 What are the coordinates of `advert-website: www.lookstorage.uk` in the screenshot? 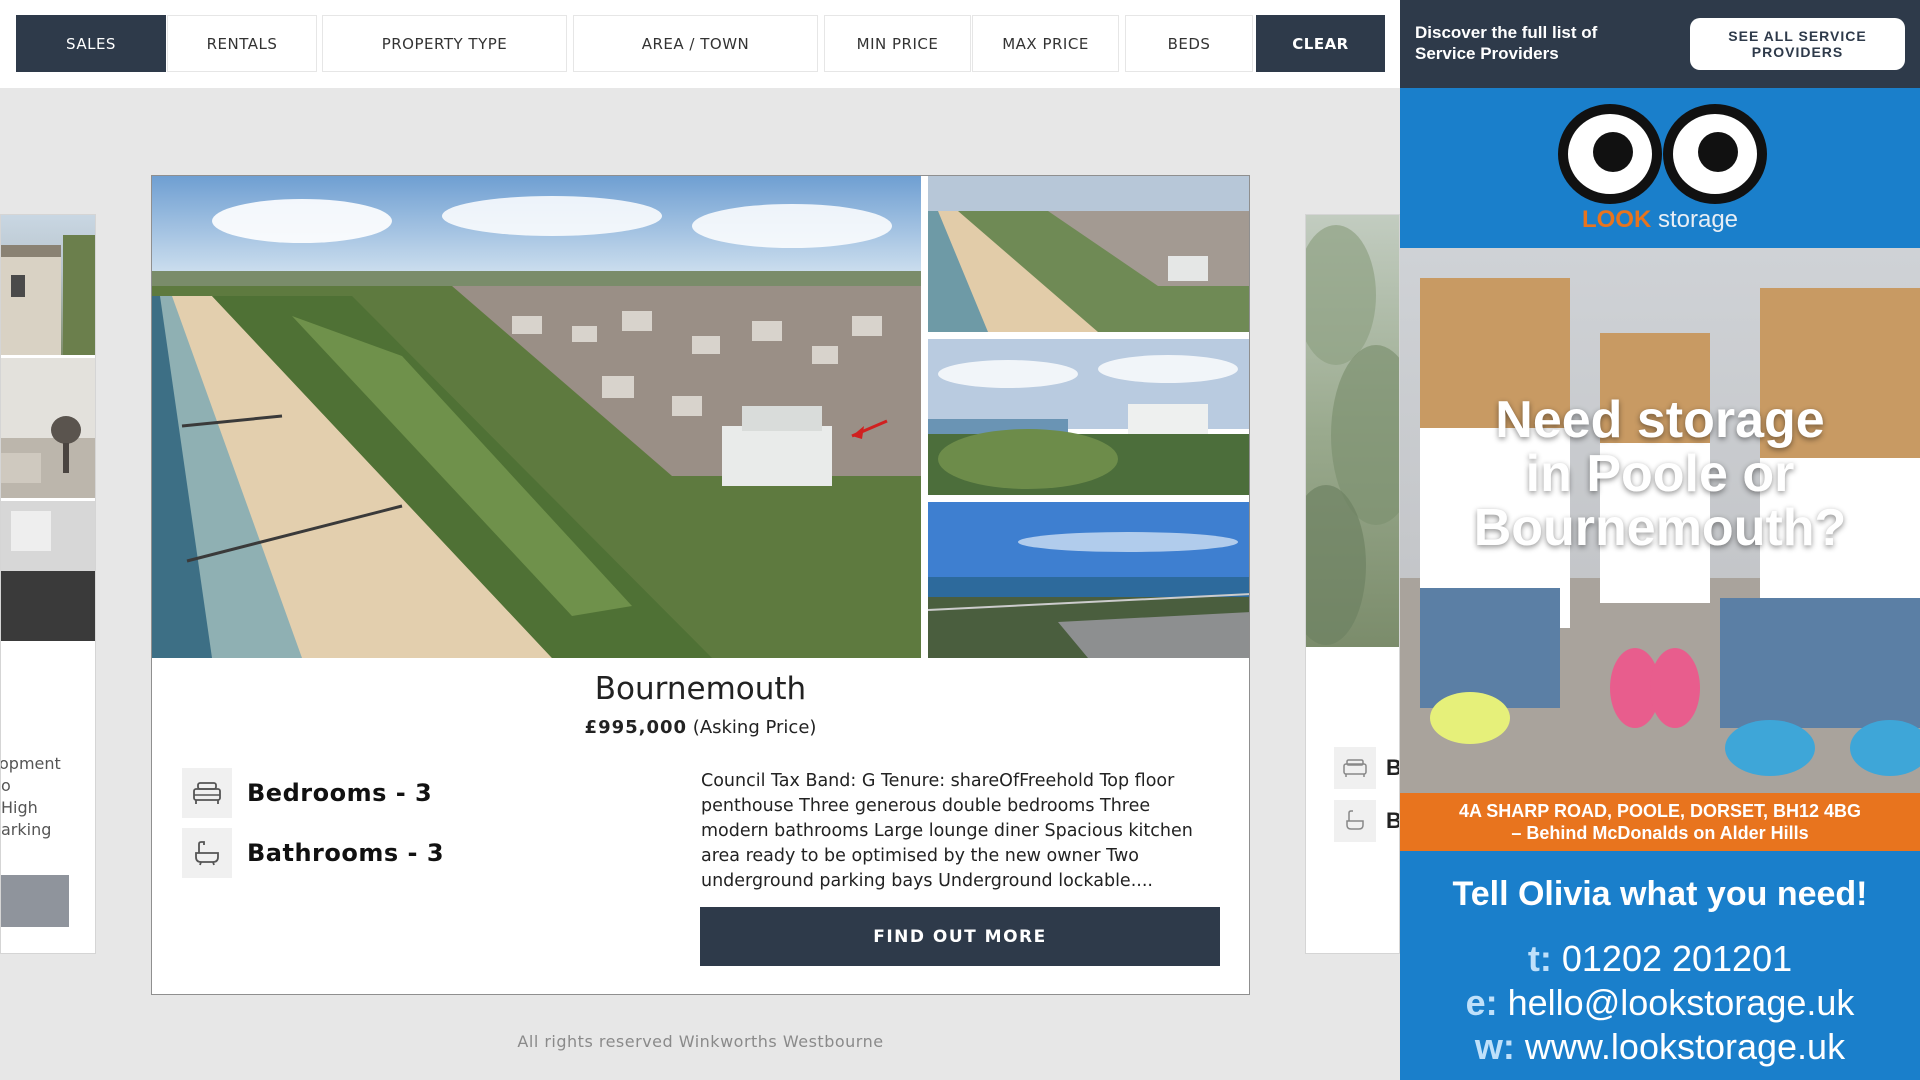 It's located at (1685, 1046).